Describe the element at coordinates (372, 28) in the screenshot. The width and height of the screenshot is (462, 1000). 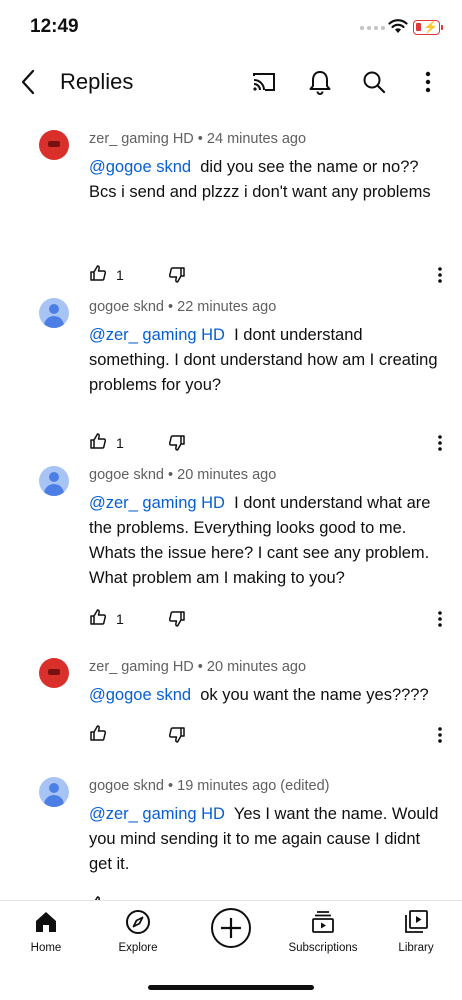
I see `signal-dots-icon` at that location.